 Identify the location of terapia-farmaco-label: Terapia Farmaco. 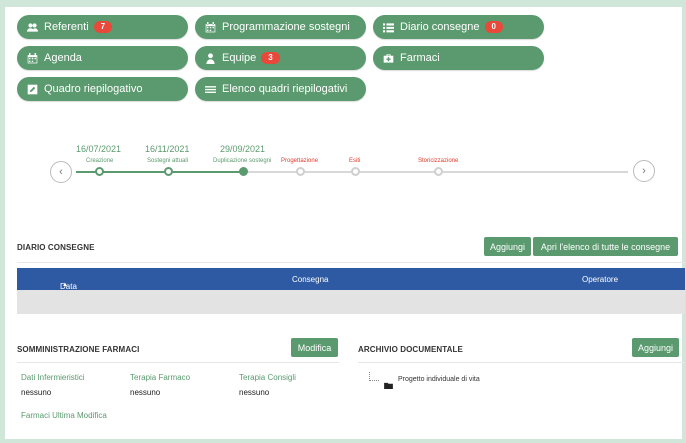
(160, 377).